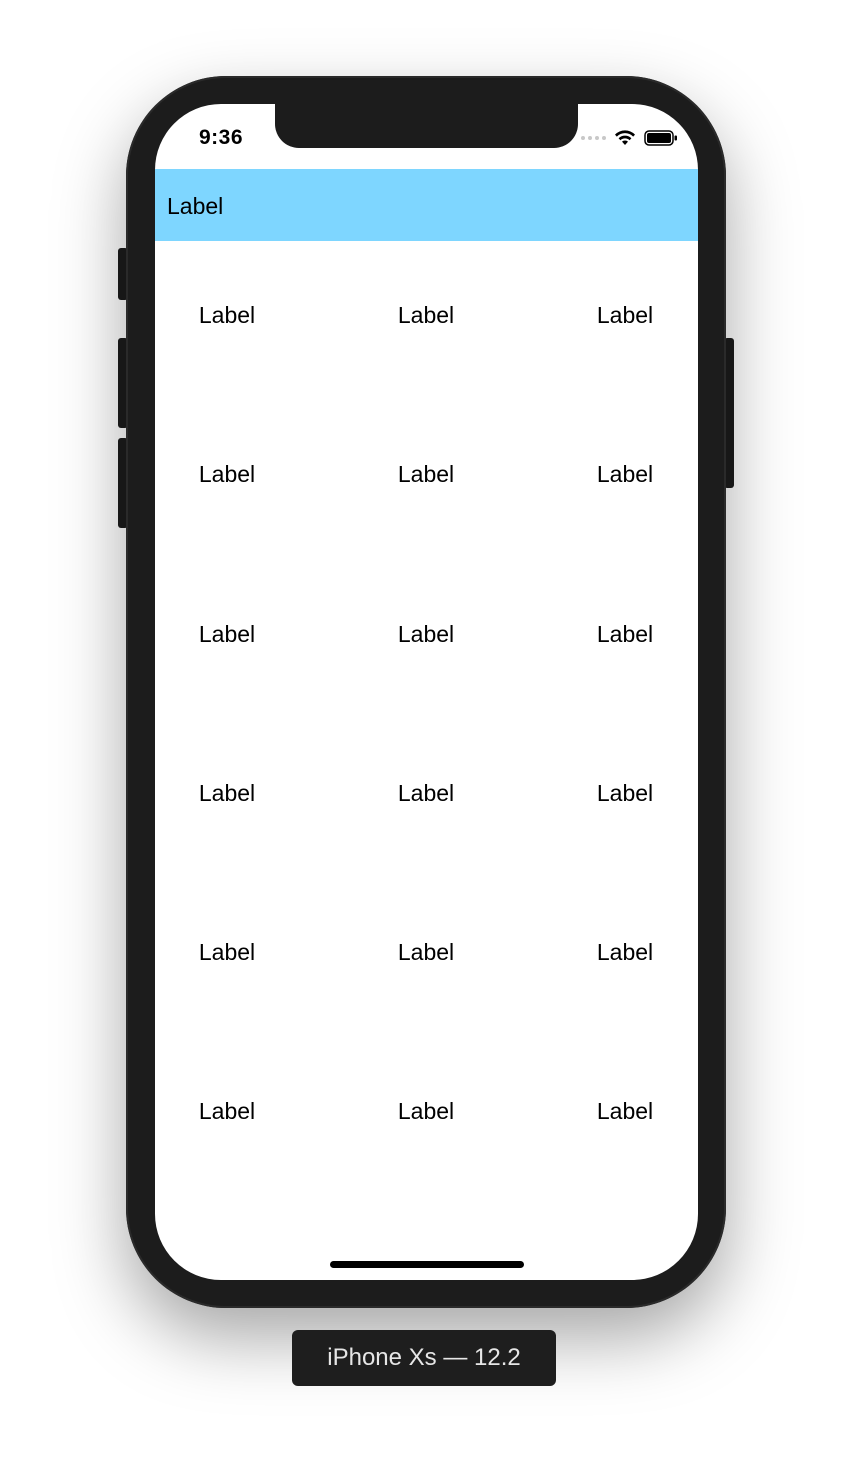 The image size is (852, 1458). What do you see at coordinates (625, 138) in the screenshot?
I see `wifi-icon` at bounding box center [625, 138].